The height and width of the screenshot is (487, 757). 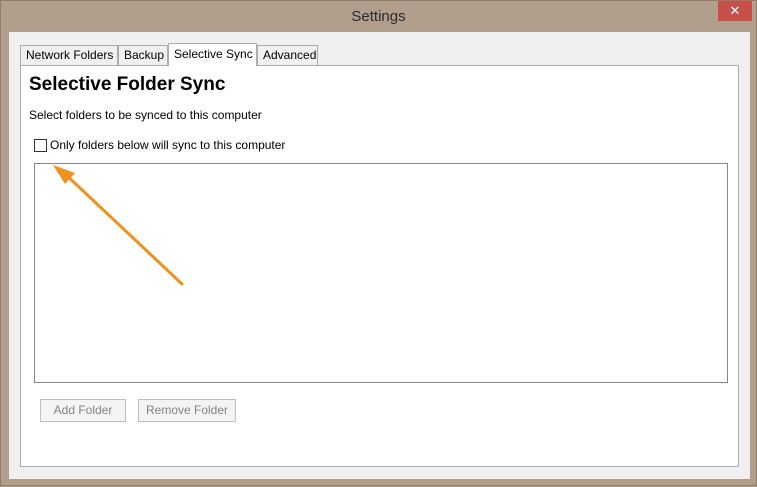 I want to click on remove-folder-button: Remove Folder, so click(x=187, y=410).